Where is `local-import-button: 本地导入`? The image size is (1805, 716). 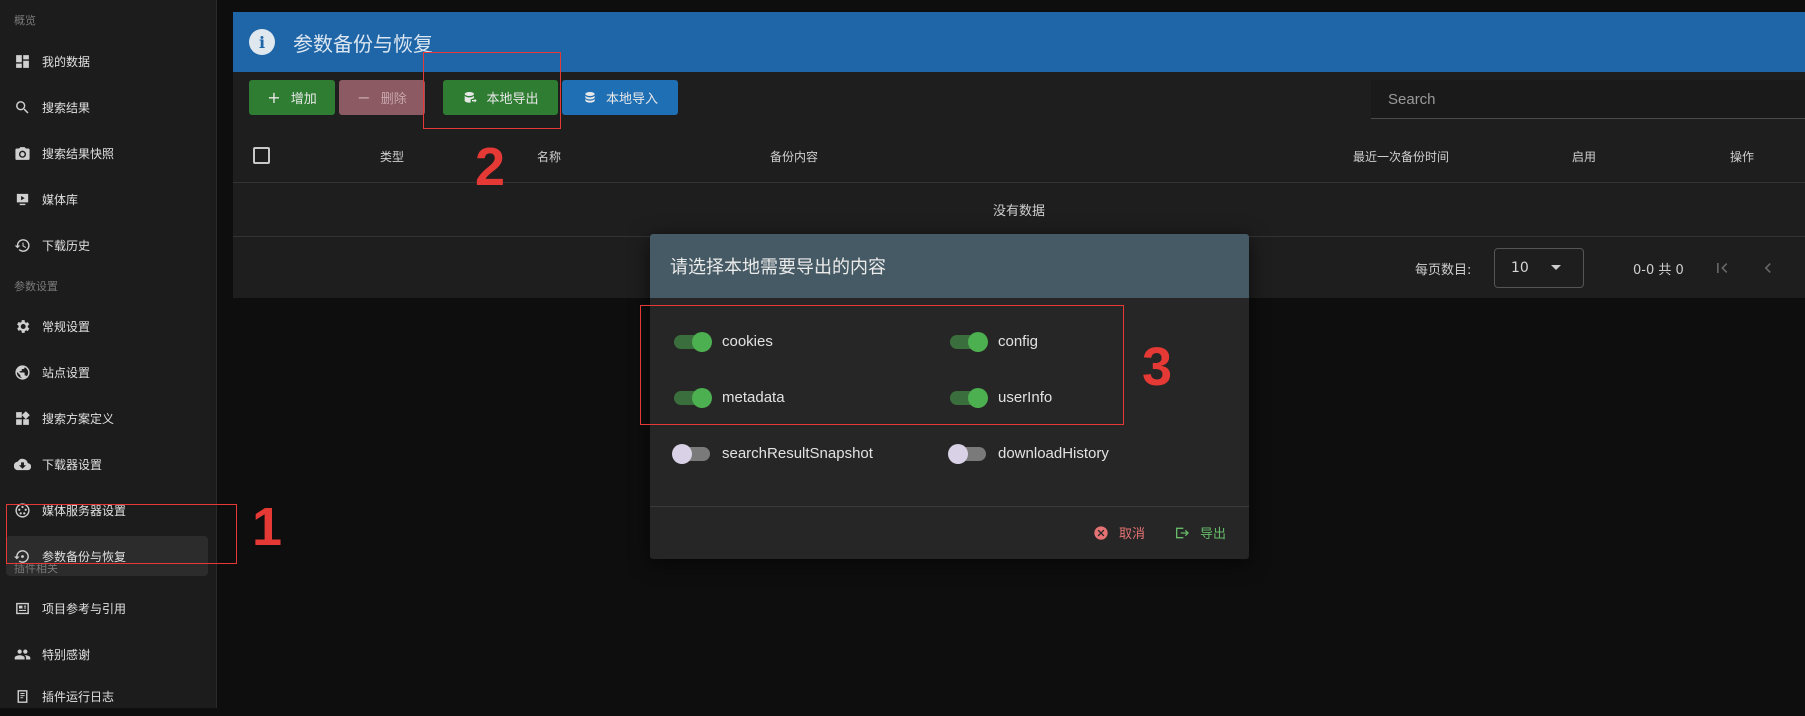
local-import-button: 本地导入 is located at coordinates (620, 97).